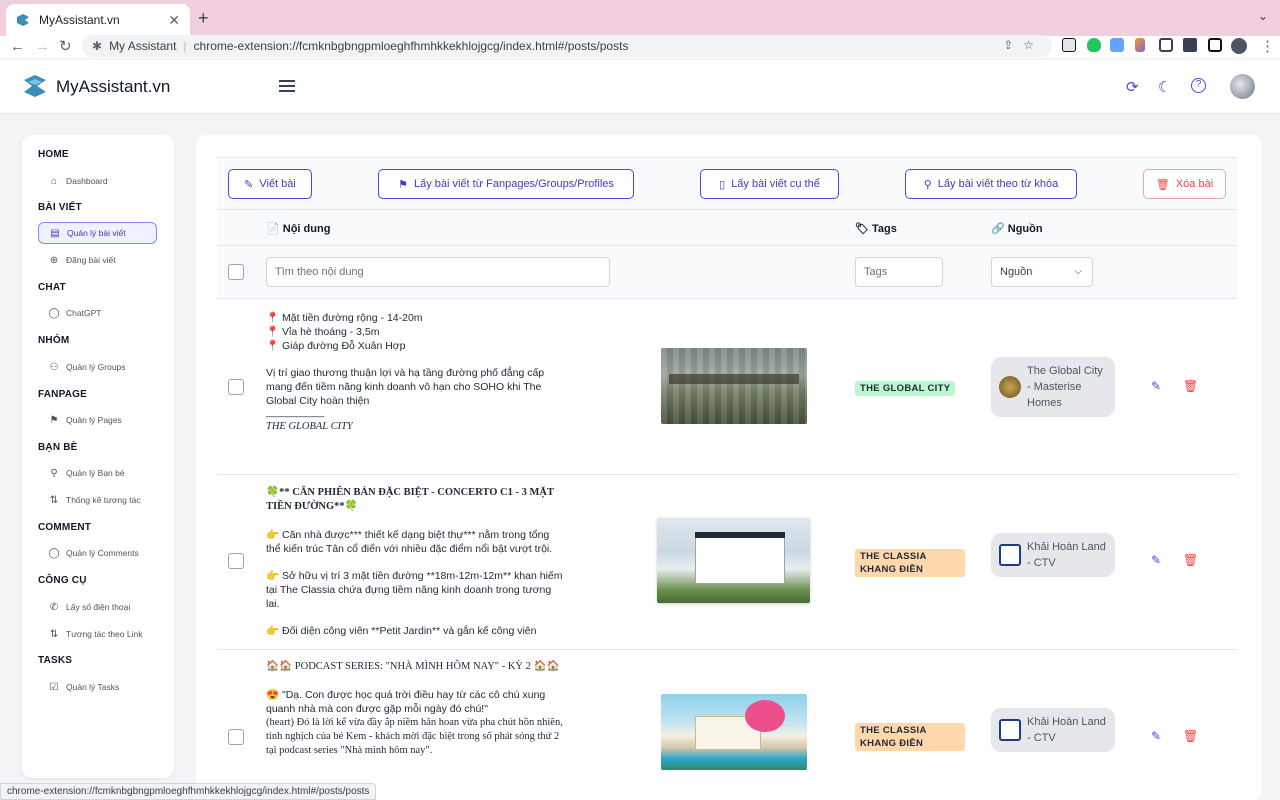  I want to click on sidepanel-icon, so click(1215, 45).